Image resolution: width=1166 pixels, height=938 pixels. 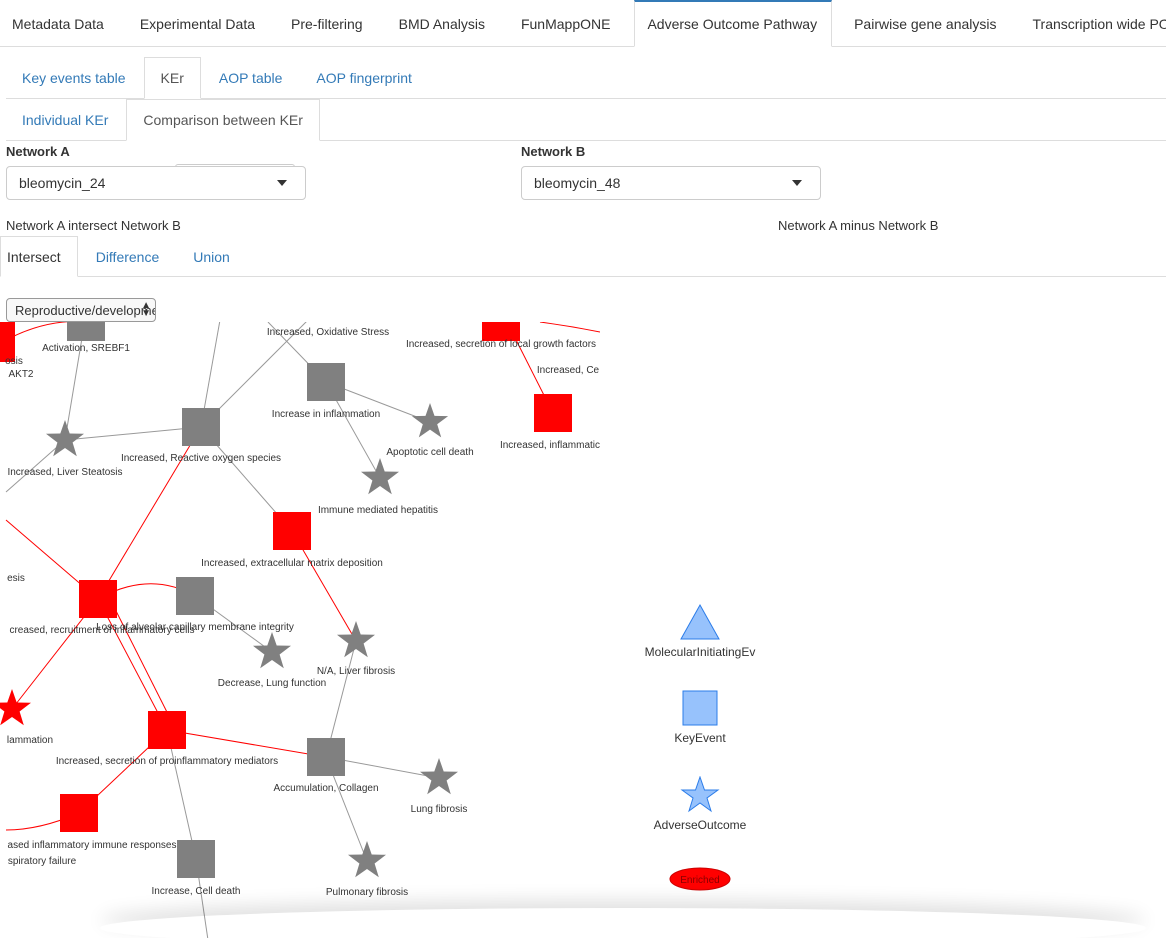 I want to click on legend-item-enriched: Enriched, so click(x=700, y=879).